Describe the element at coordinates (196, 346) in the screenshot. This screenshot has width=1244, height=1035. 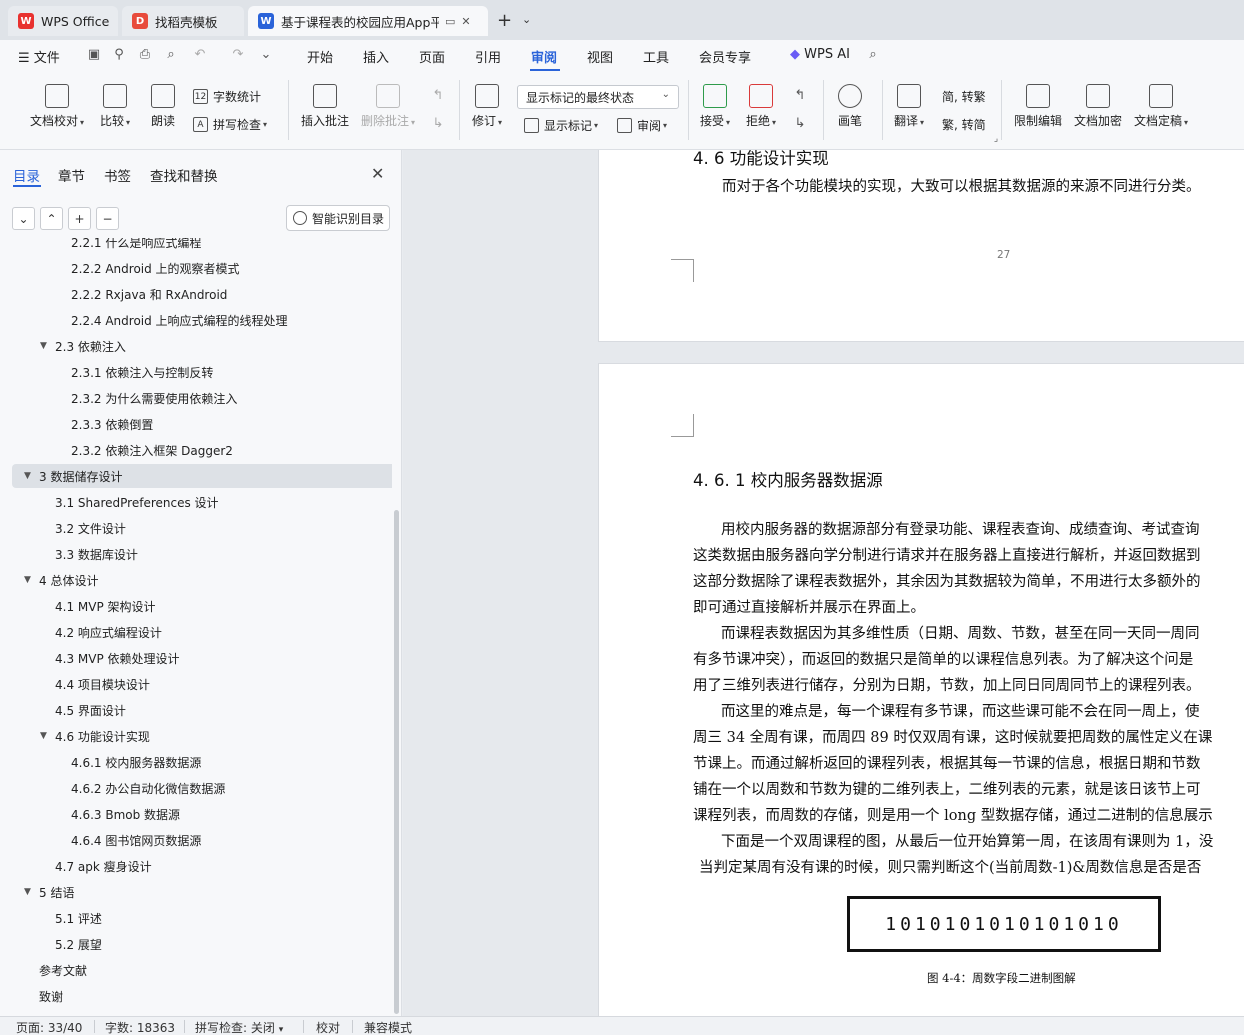
I see `toc-item: ▼ 2.3 依赖注入` at that location.